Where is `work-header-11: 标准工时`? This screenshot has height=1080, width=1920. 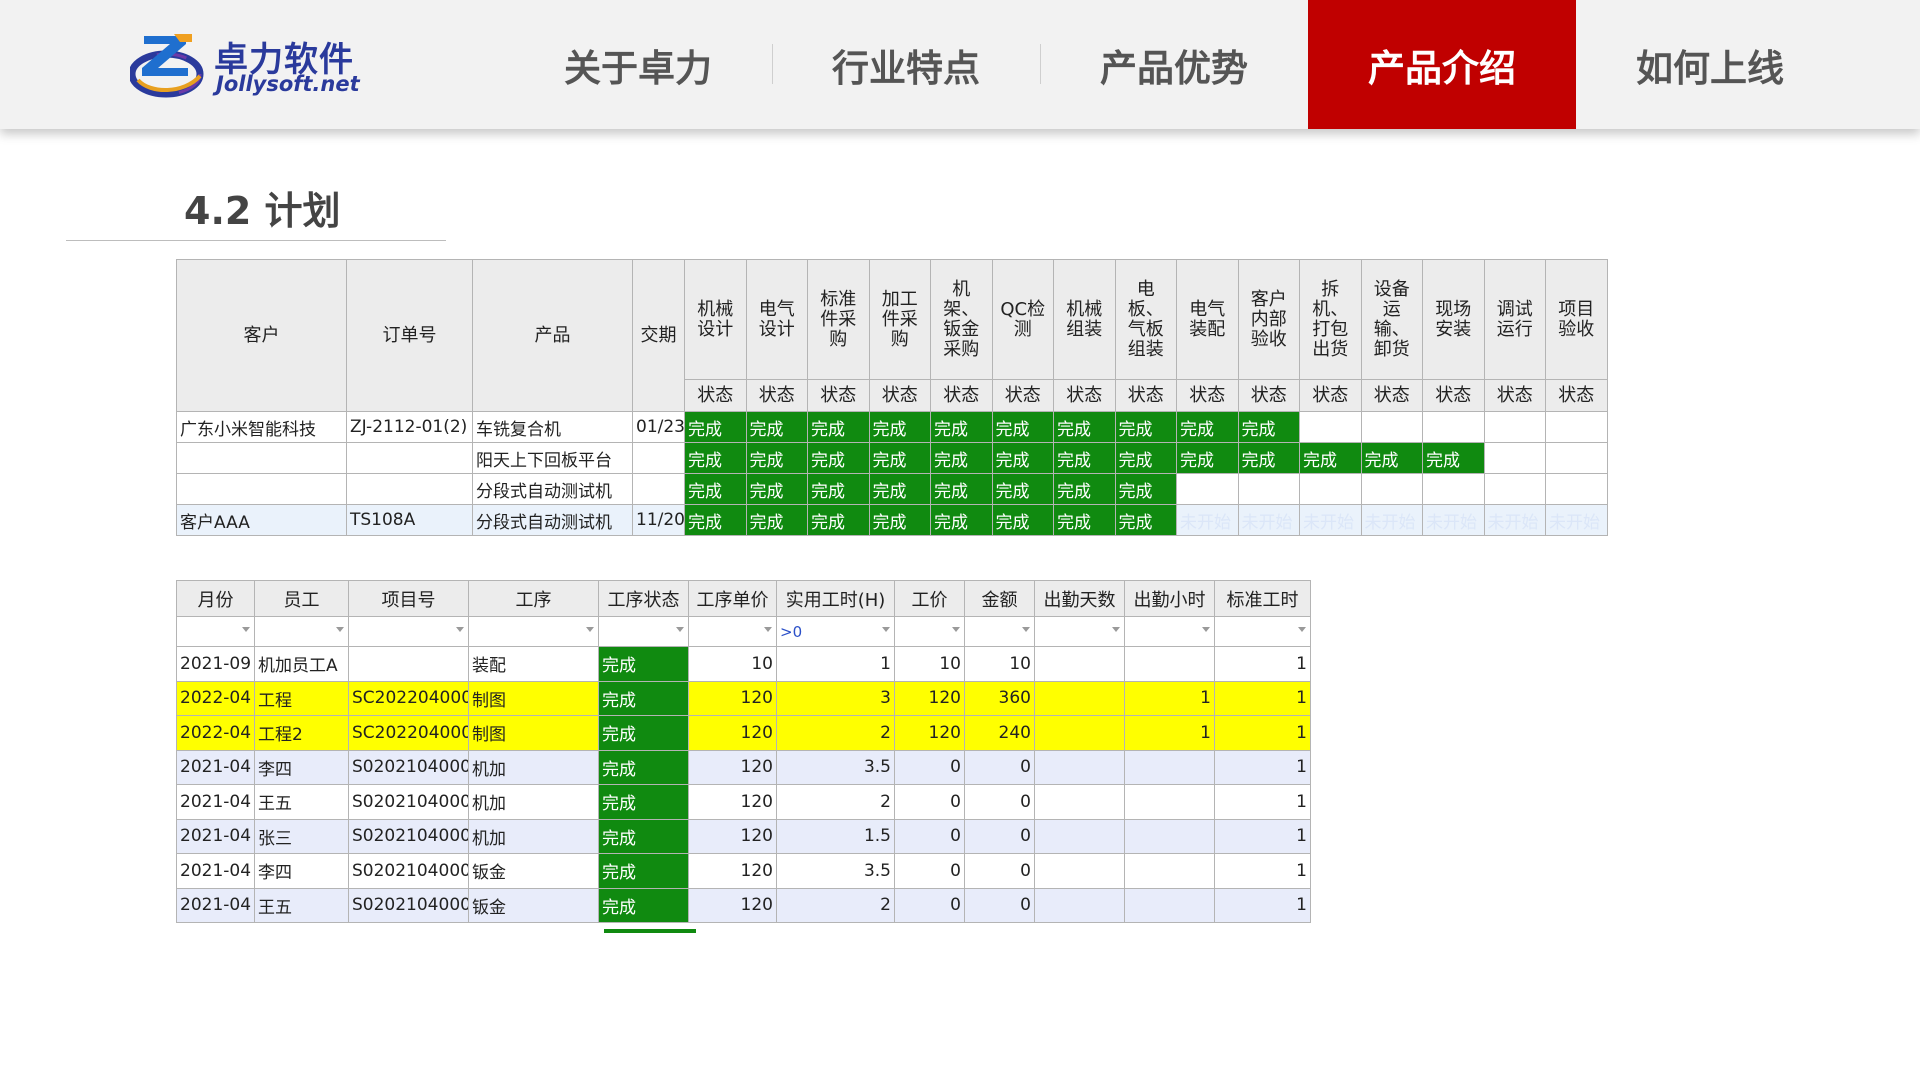 work-header-11: 标准工时 is located at coordinates (1262, 598).